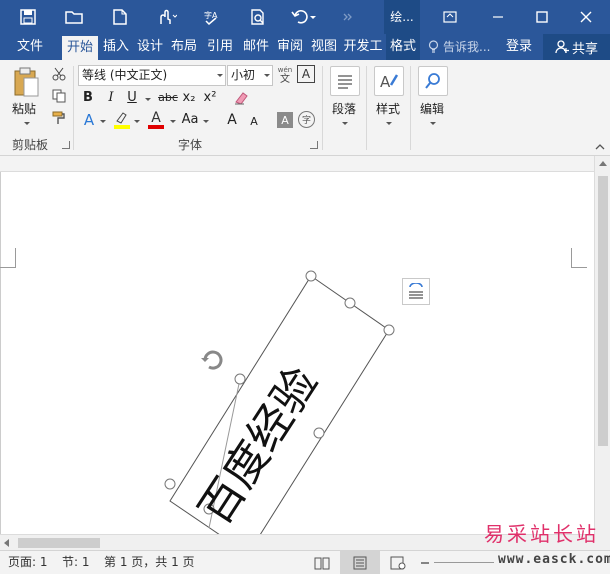  What do you see at coordinates (256, 47) in the screenshot?
I see `tab-mailings: 邮件` at bounding box center [256, 47].